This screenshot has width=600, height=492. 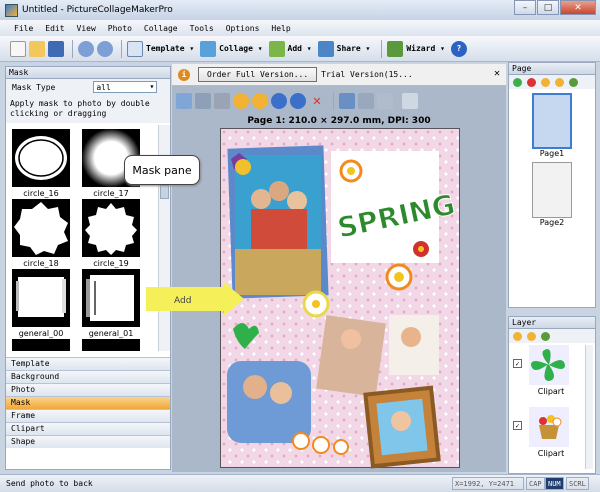 I want to click on mask-type-select: all, so click(x=125, y=87).